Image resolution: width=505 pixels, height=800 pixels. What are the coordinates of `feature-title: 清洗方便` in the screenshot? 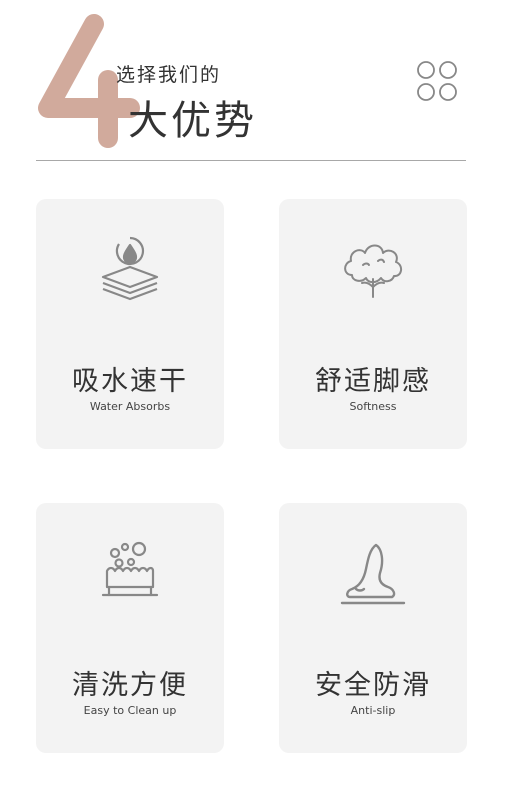 It's located at (130, 685).